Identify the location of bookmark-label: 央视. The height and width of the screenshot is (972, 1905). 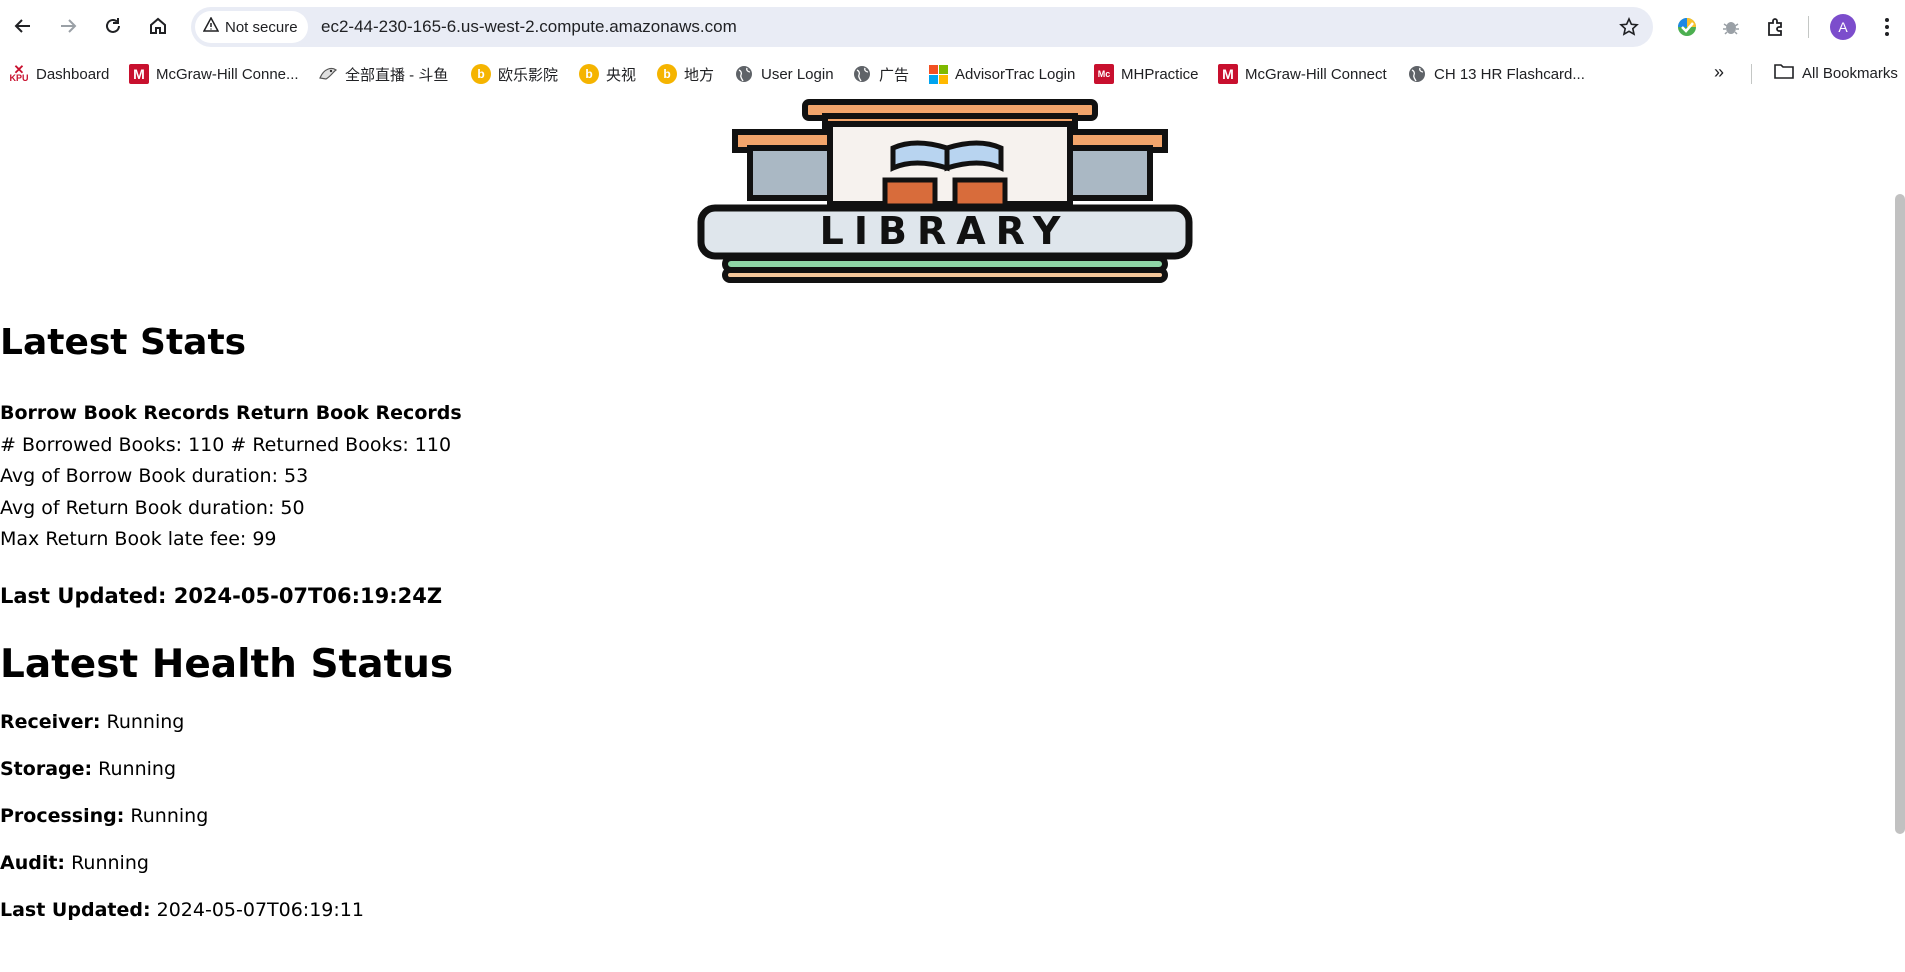
(621, 75).